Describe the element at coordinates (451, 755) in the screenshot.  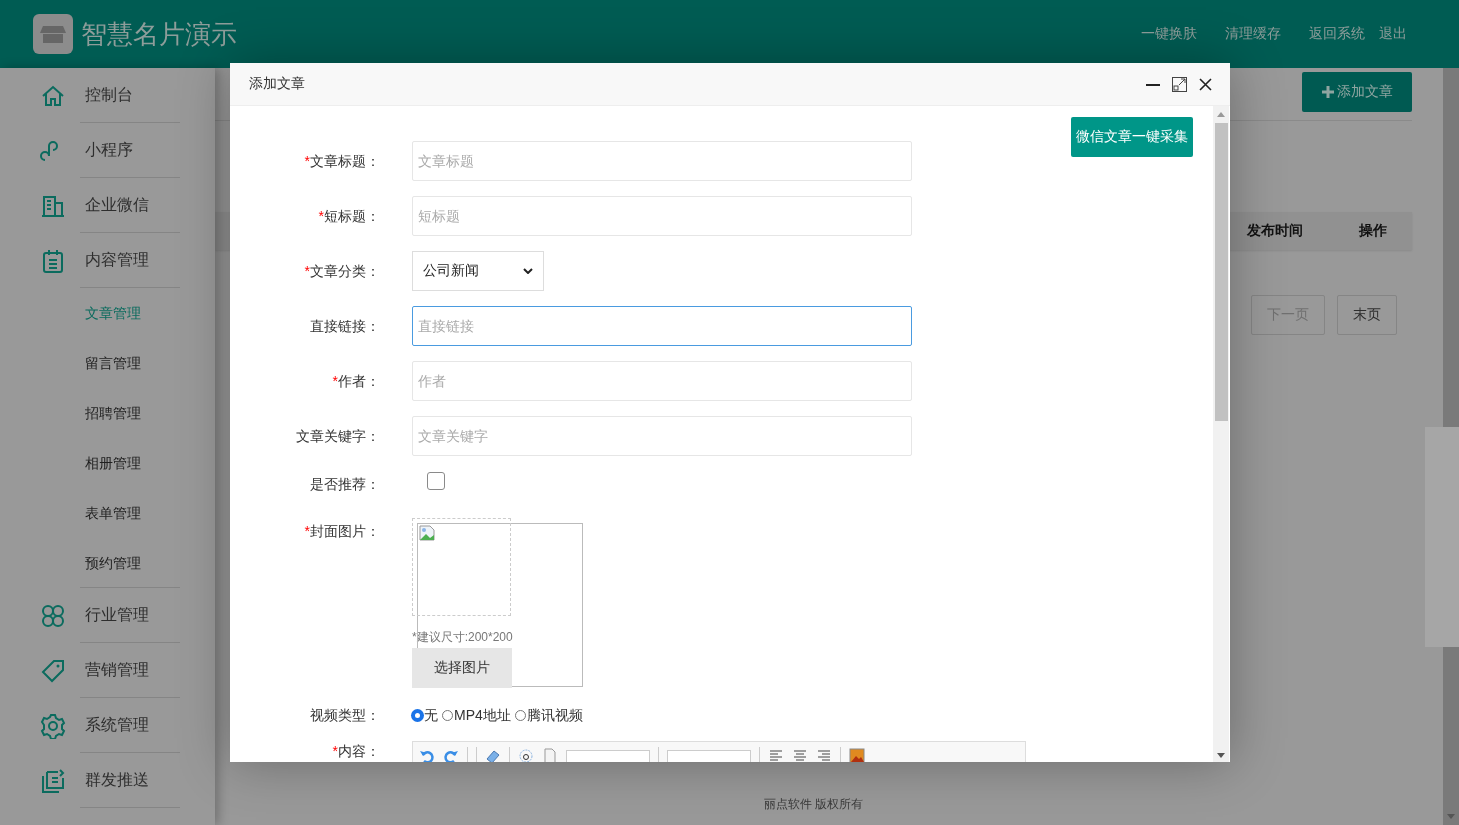
I see `redo-icon` at that location.